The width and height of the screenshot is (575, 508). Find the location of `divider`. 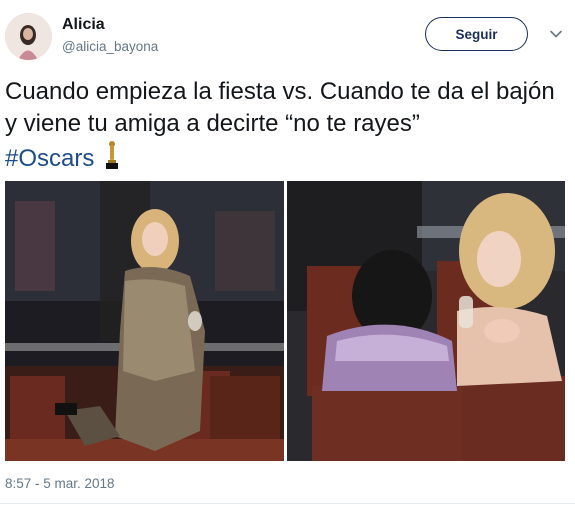

divider is located at coordinates (287, 503).